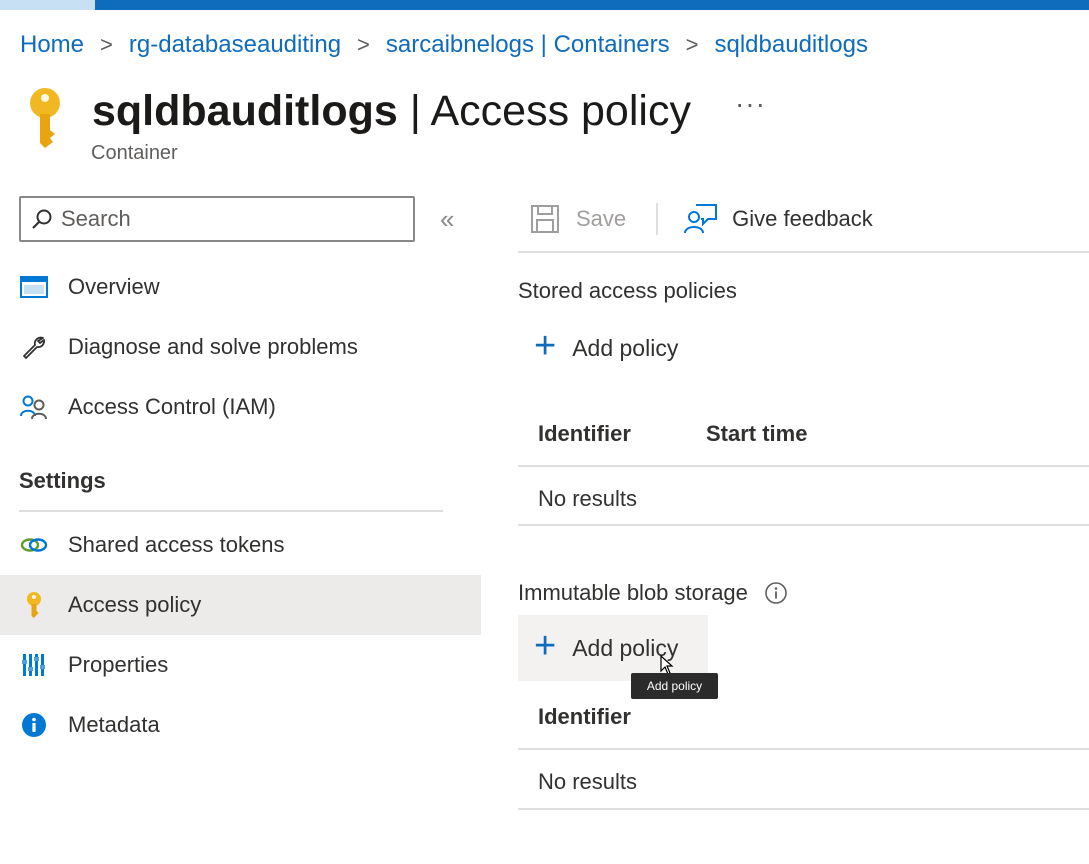  What do you see at coordinates (240, 605) in the screenshot?
I see `sidebar-item-access-policy: Access policy` at bounding box center [240, 605].